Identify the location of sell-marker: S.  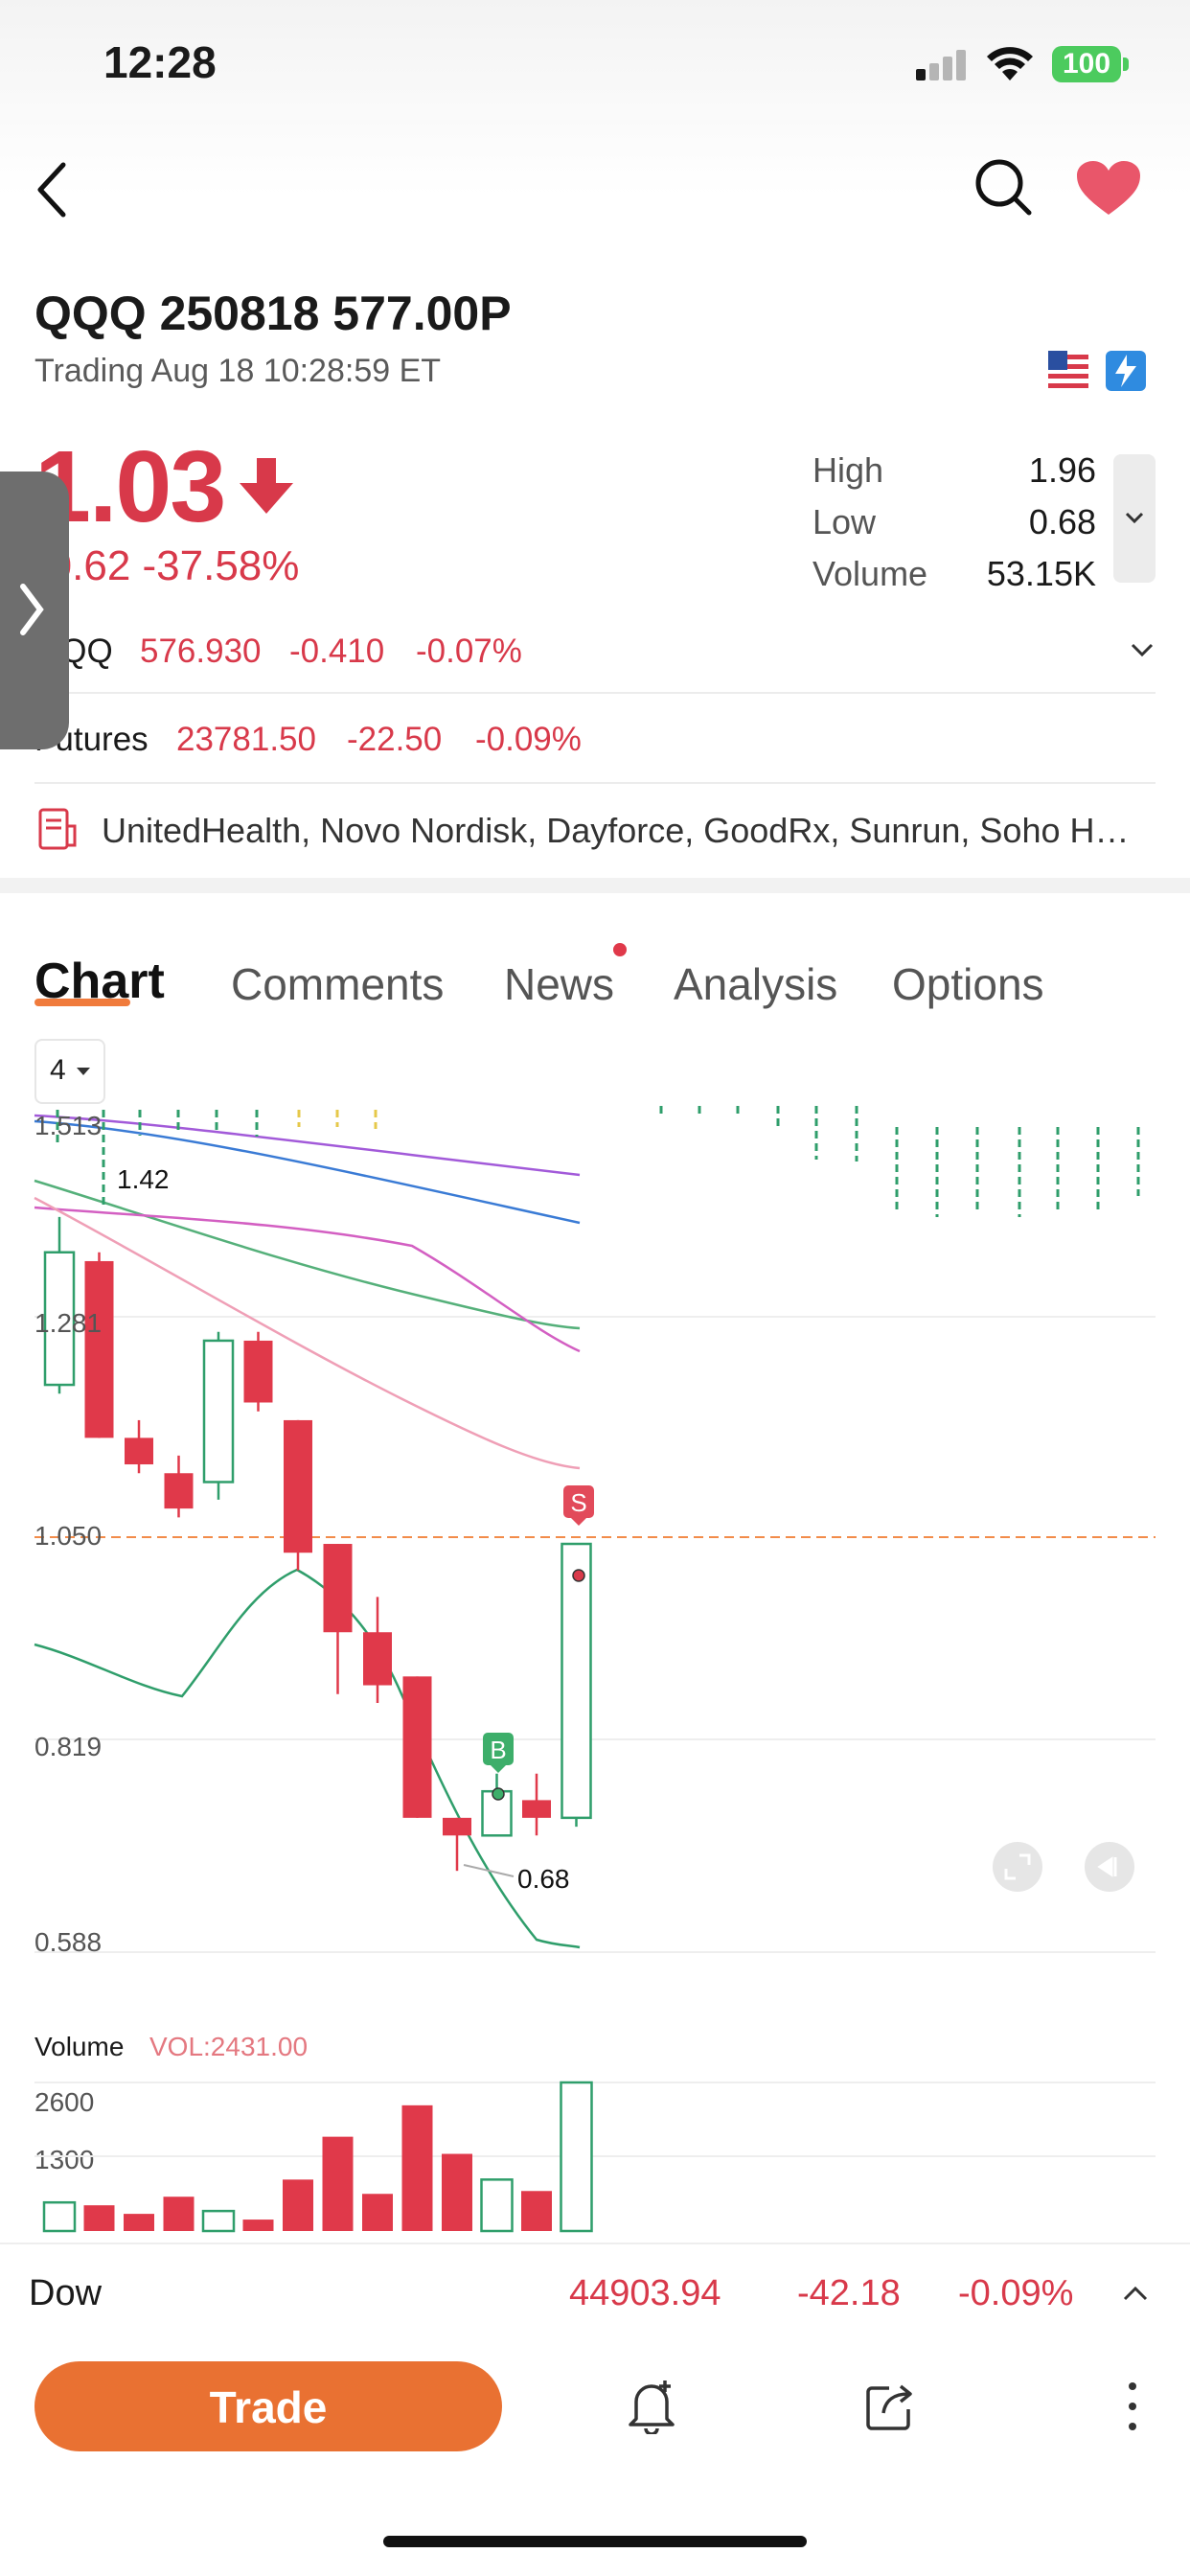
(578, 1506).